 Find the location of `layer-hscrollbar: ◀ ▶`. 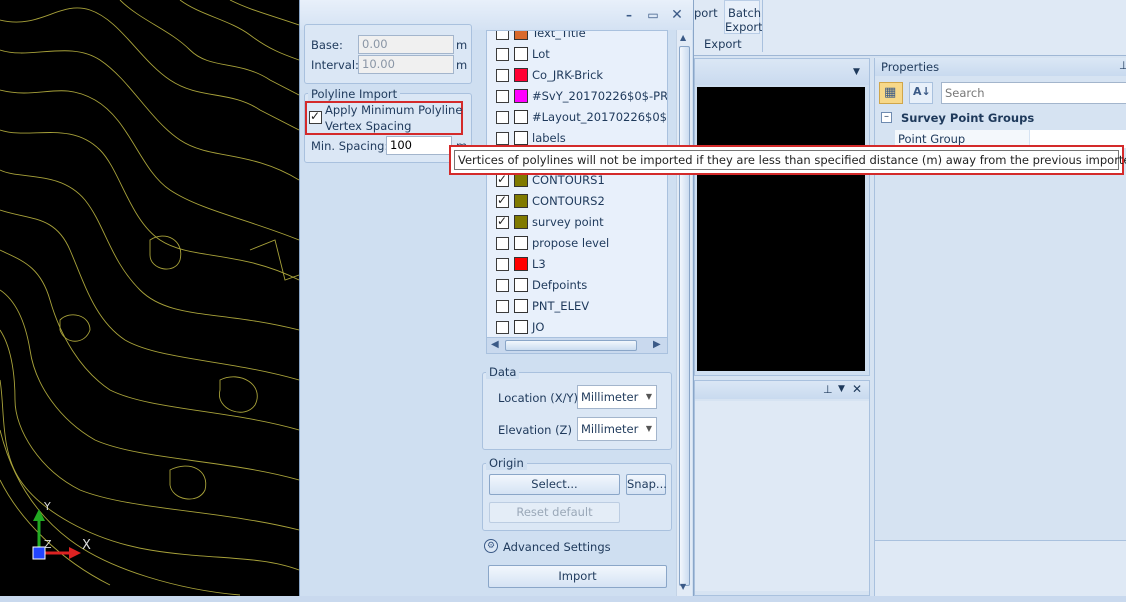

layer-hscrollbar: ◀ ▶ is located at coordinates (577, 345).